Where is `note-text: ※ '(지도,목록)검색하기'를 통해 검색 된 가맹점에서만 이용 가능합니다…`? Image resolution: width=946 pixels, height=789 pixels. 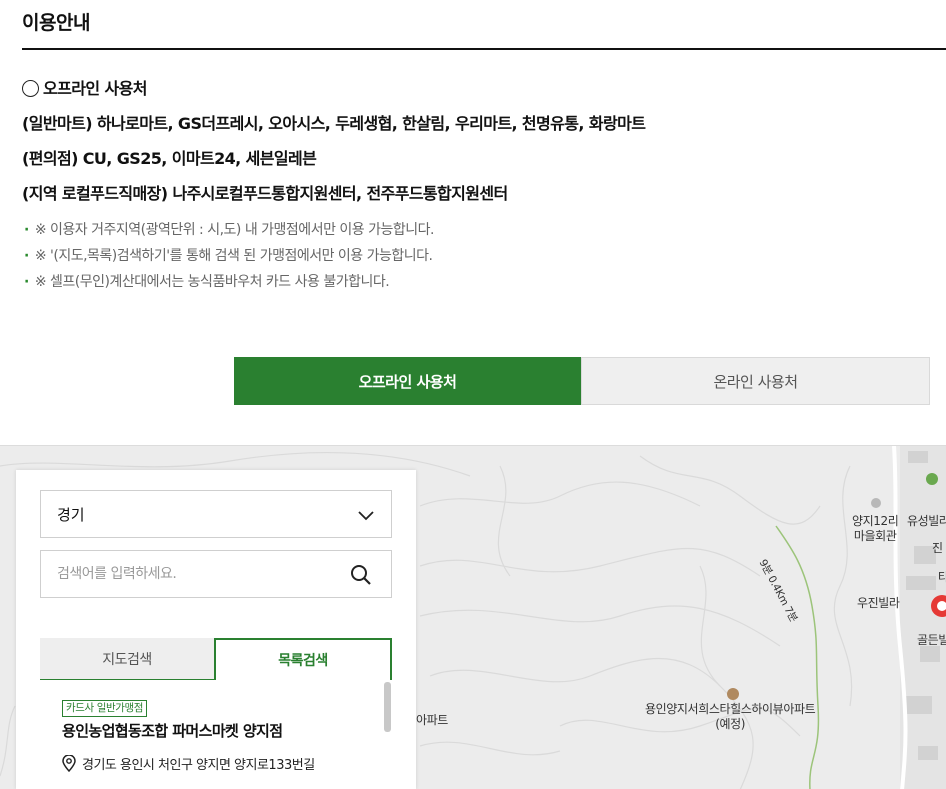 note-text: ※ '(지도,목록)검색하기'를 통해 검색 된 가맹점에서만 이용 가능합니다… is located at coordinates (233, 256).